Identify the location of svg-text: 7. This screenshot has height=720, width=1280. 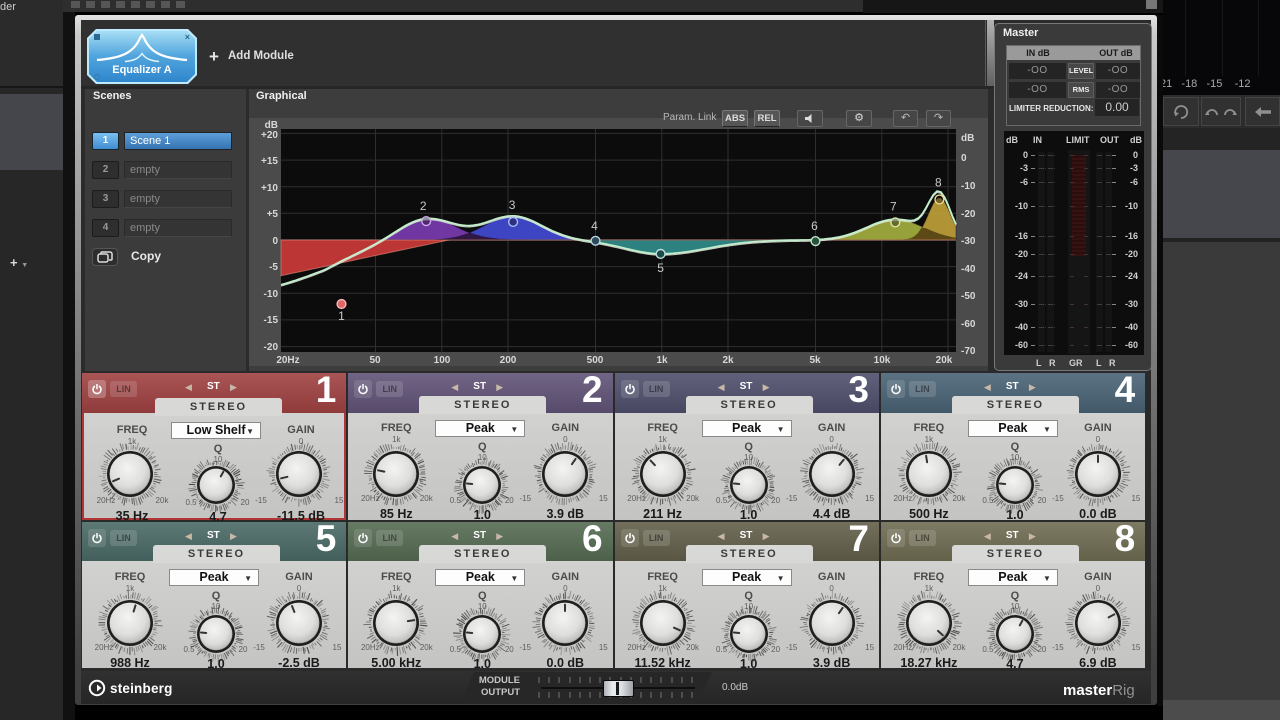
(893, 206).